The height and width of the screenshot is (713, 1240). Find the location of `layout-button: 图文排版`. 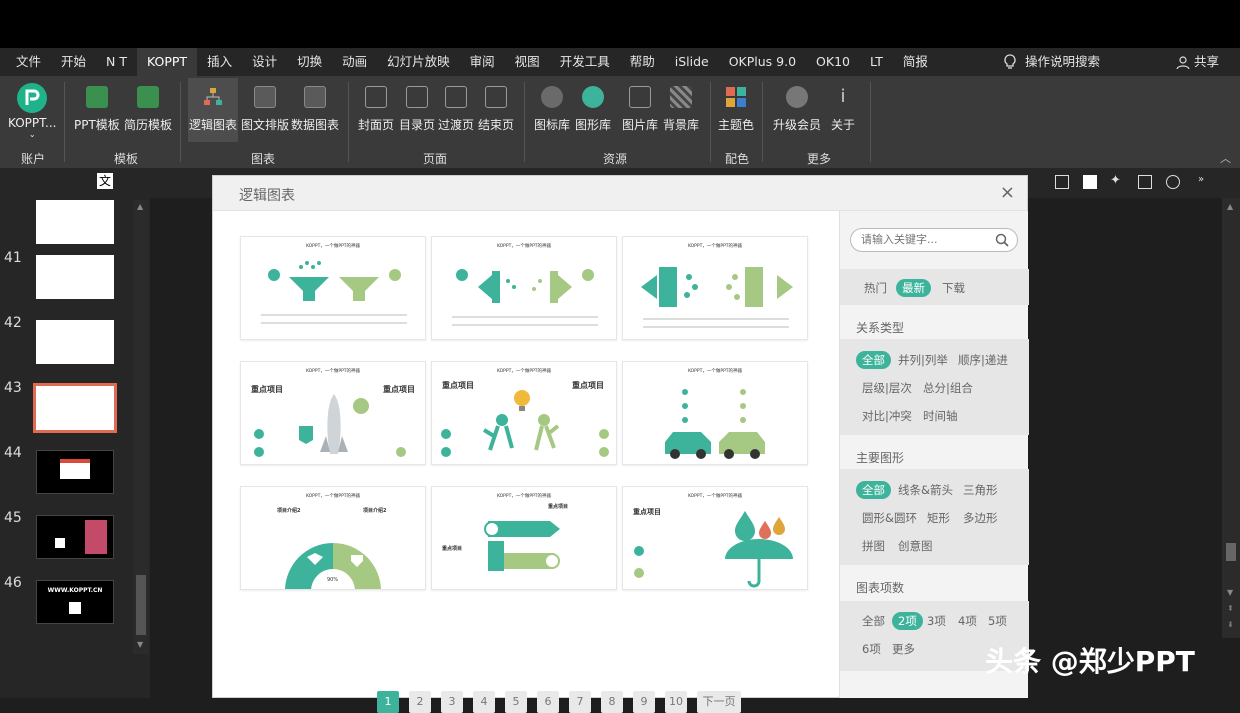

layout-button: 图文排版 is located at coordinates (265, 107).